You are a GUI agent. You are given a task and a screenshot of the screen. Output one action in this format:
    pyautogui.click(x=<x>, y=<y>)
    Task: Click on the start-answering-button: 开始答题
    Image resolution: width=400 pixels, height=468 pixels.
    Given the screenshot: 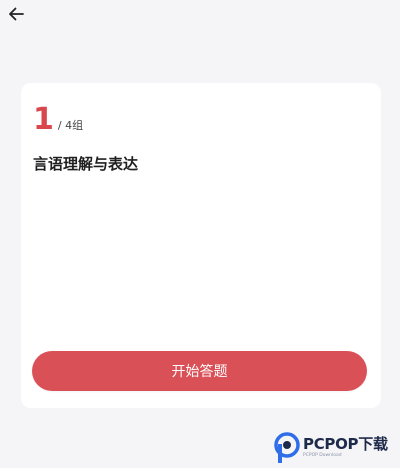 What is the action you would take?
    pyautogui.click(x=199, y=371)
    